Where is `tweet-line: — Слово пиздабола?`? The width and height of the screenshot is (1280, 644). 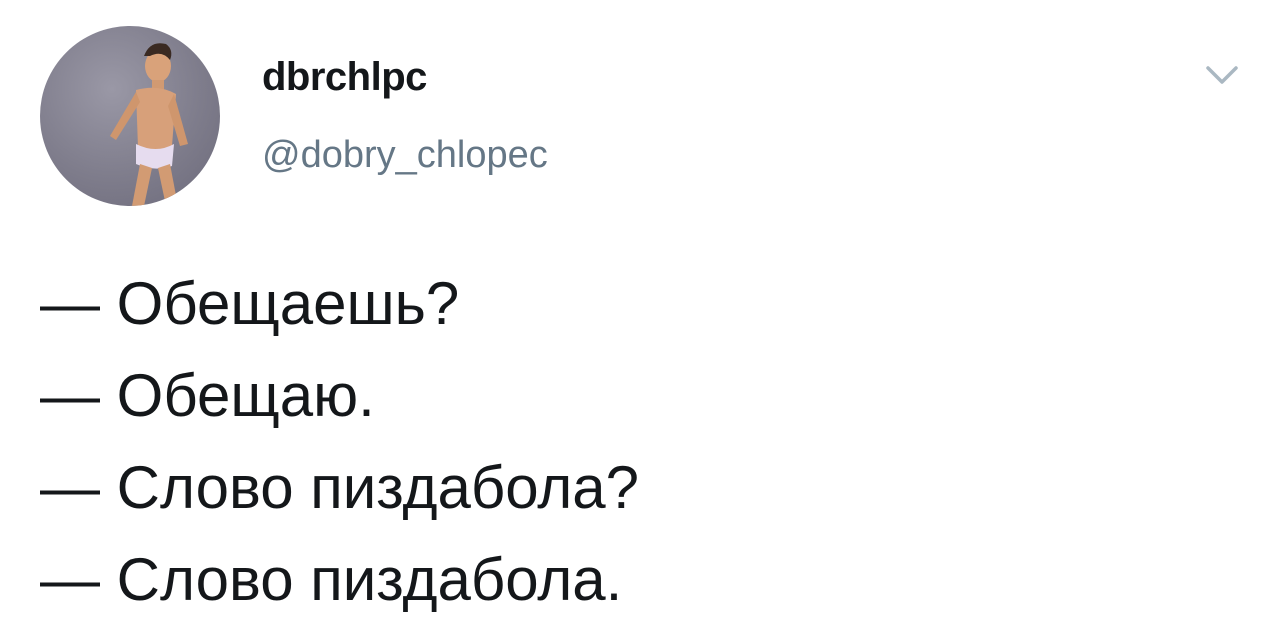 tweet-line: — Слово пиздабола? is located at coordinates (340, 487).